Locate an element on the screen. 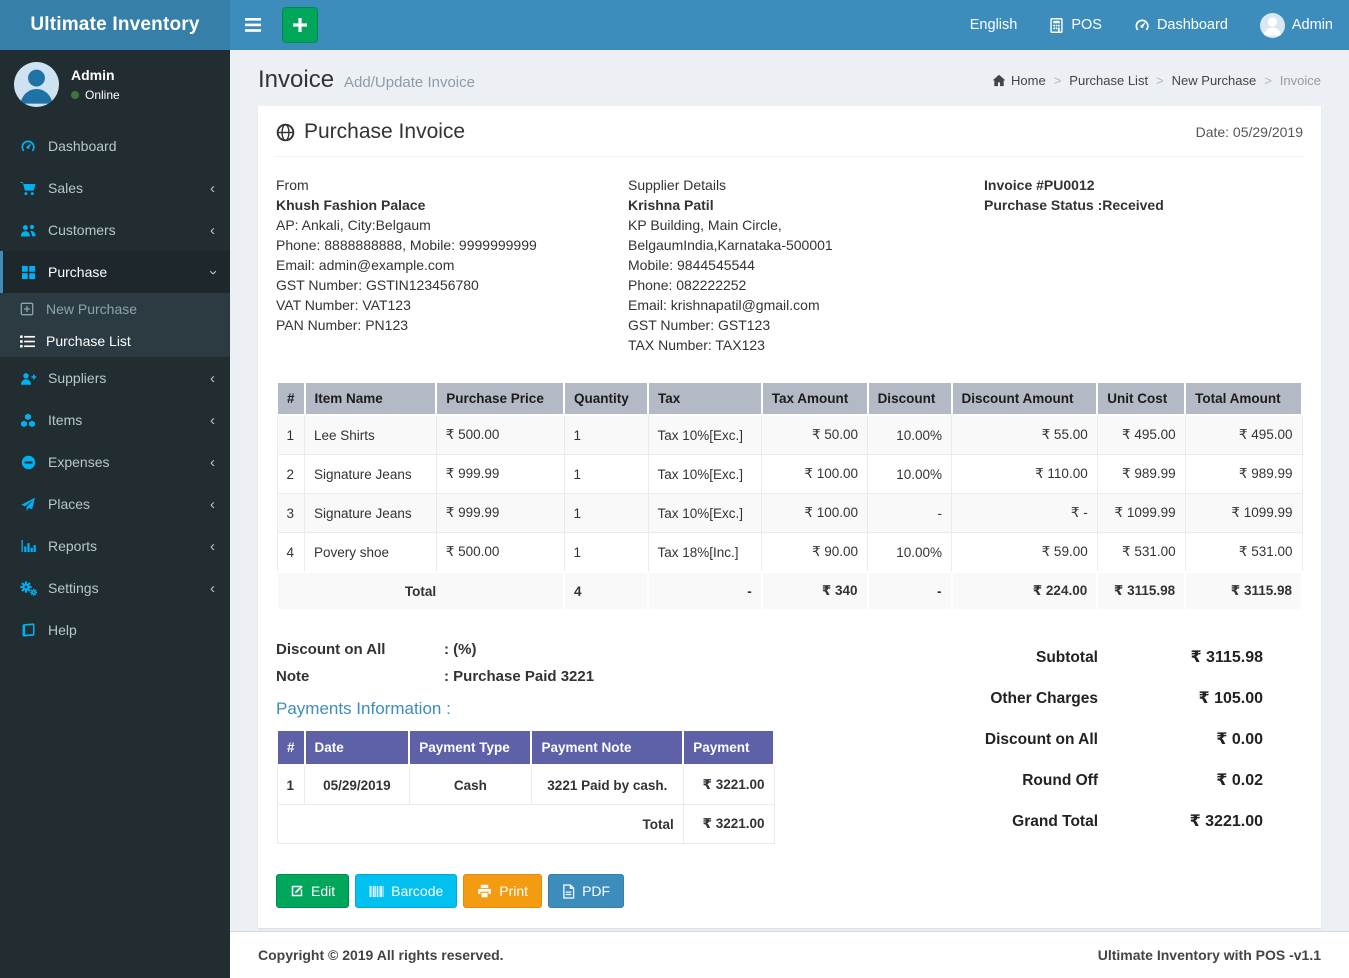 The height and width of the screenshot is (978, 1349). sidebar-item-purchase-list: Purchase List is located at coordinates (115, 341).